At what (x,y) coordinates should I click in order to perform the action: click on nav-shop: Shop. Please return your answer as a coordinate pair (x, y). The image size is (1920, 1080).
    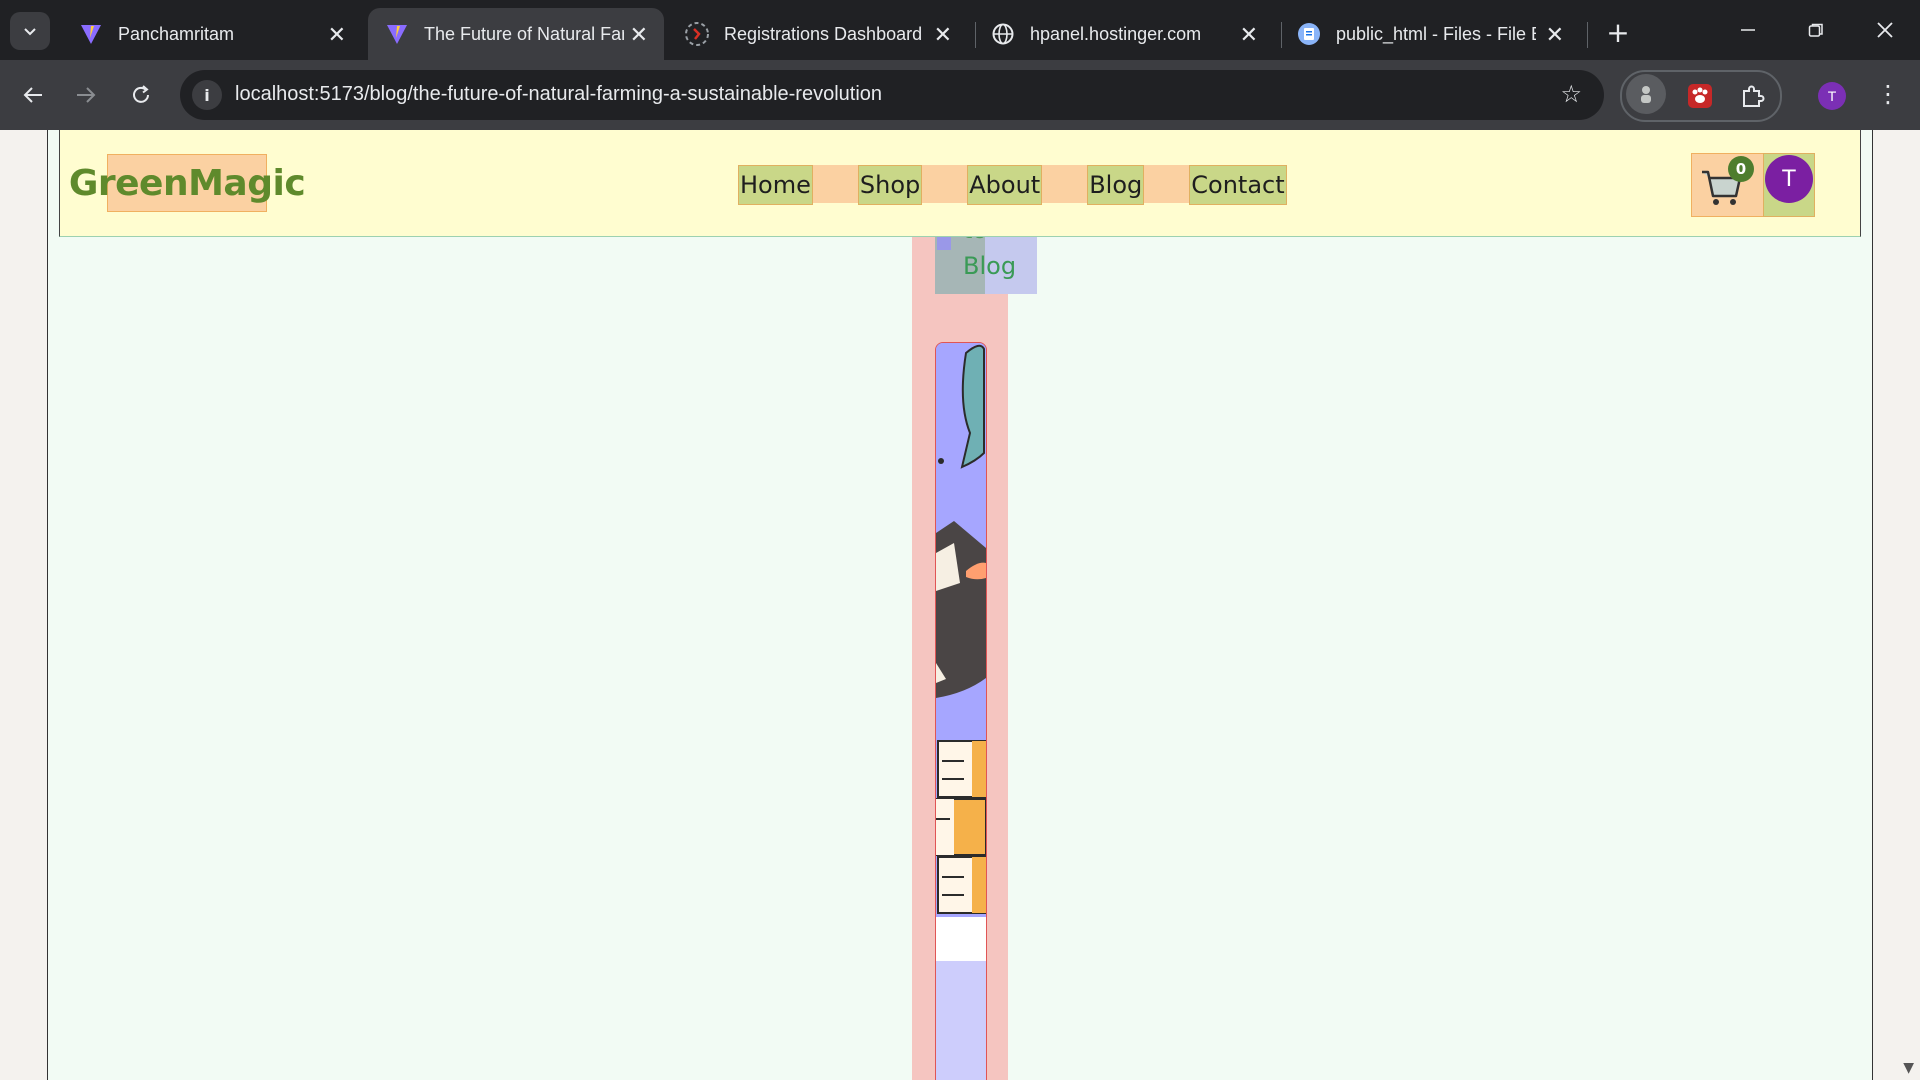
    Looking at the image, I should click on (890, 185).